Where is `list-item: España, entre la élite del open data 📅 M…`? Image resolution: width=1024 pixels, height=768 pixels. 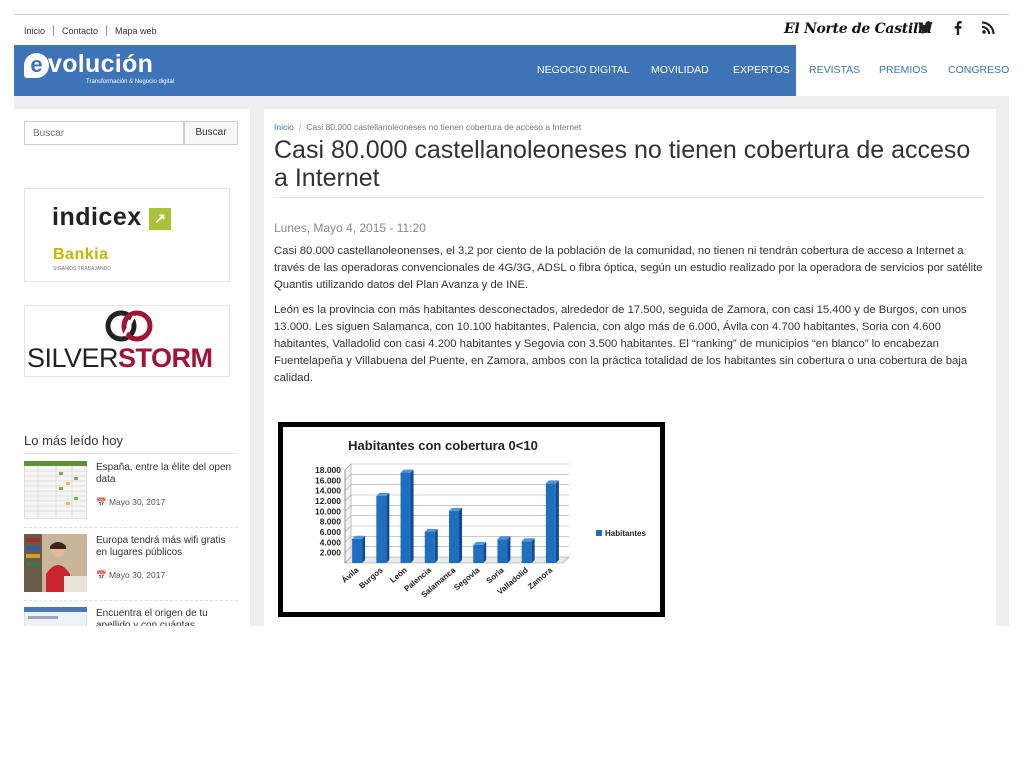
list-item: España, entre la élite del open data 📅 M… is located at coordinates (131, 494).